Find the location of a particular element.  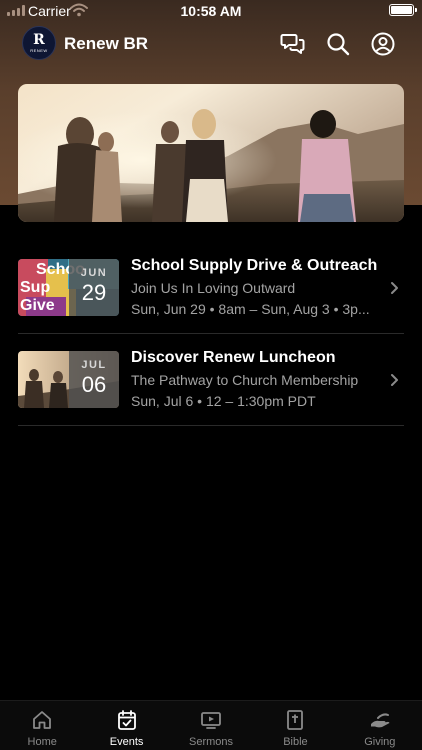

date-badge: JUL 06 is located at coordinates (94, 379).